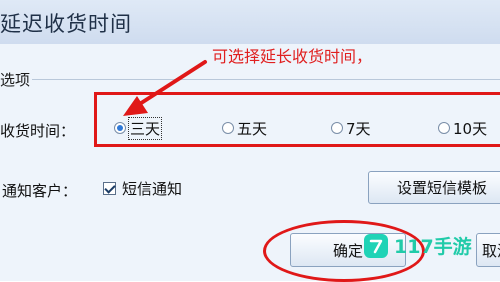  I want to click on watermark-logo-icon, so click(376, 245).